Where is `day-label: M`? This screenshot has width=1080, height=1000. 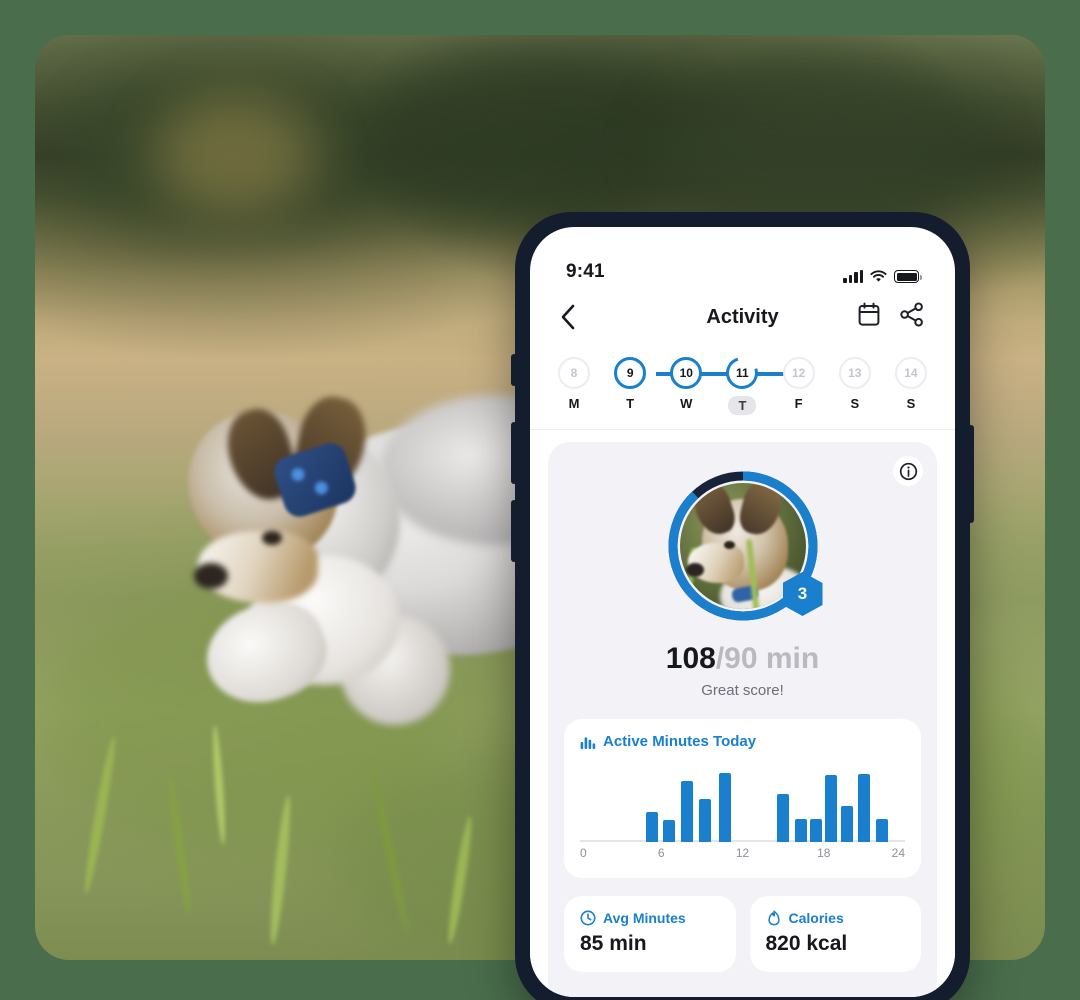 day-label: M is located at coordinates (574, 403).